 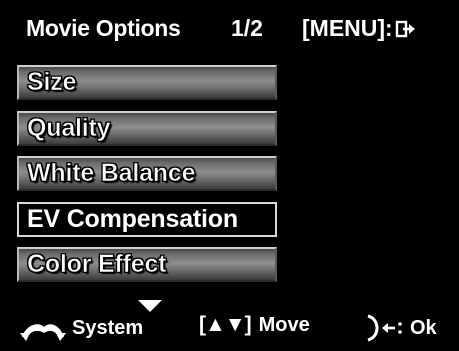 I want to click on footer-system-hint: System, so click(x=79, y=328).